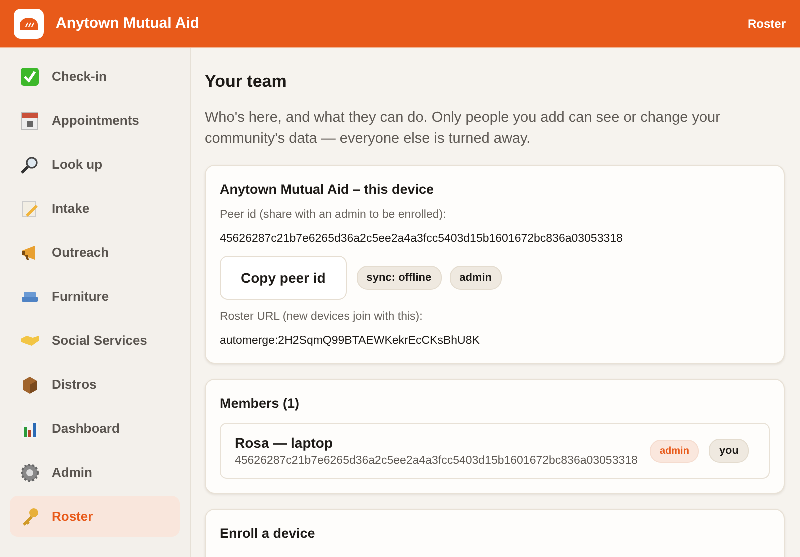 The width and height of the screenshot is (800, 557). I want to click on copy-button: Copy peer id, so click(283, 278).